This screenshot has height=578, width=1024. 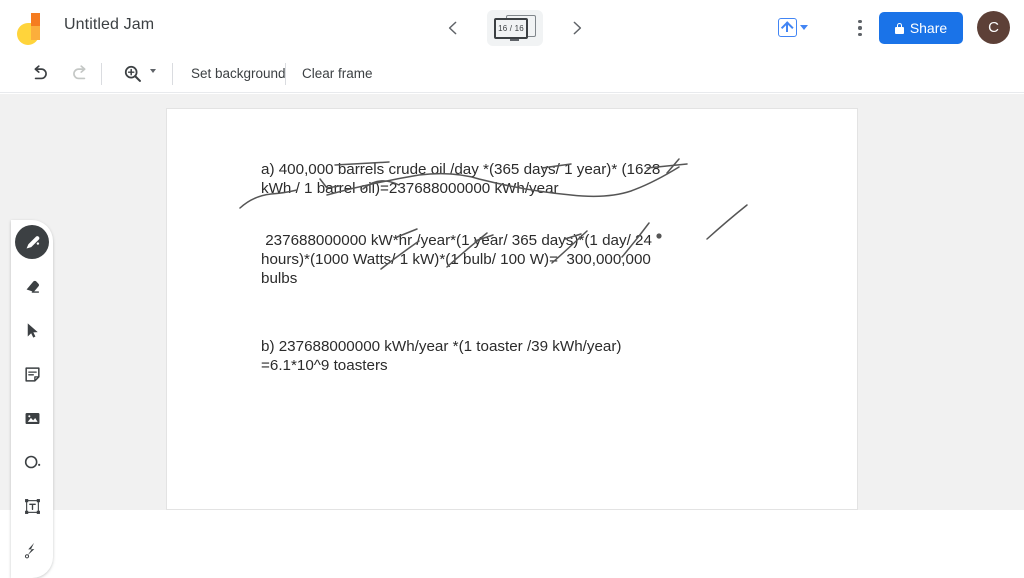 I want to click on eraser-tool, so click(x=32, y=286).